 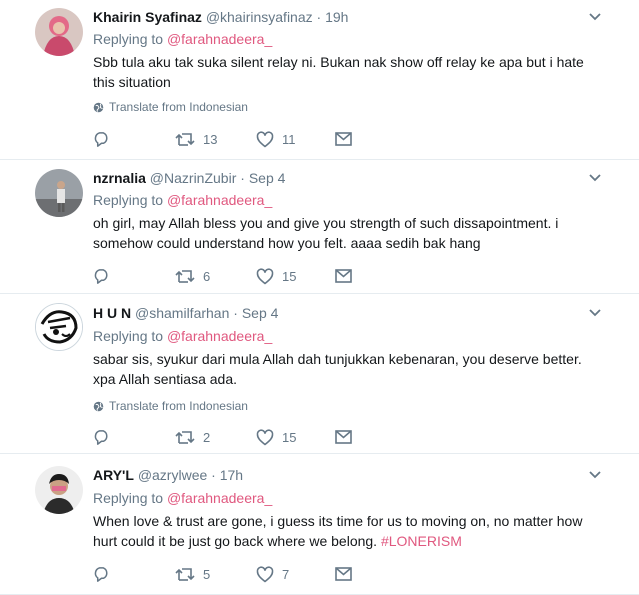 I want to click on user-handle: @azrylwee, so click(x=172, y=475).